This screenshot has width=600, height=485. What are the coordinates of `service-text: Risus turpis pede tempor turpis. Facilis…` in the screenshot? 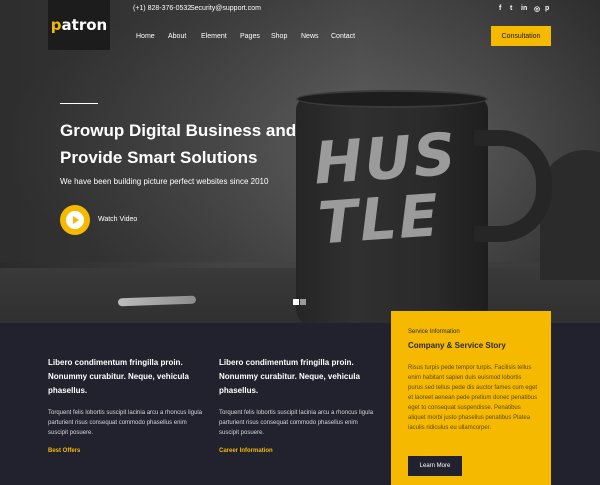 It's located at (473, 398).